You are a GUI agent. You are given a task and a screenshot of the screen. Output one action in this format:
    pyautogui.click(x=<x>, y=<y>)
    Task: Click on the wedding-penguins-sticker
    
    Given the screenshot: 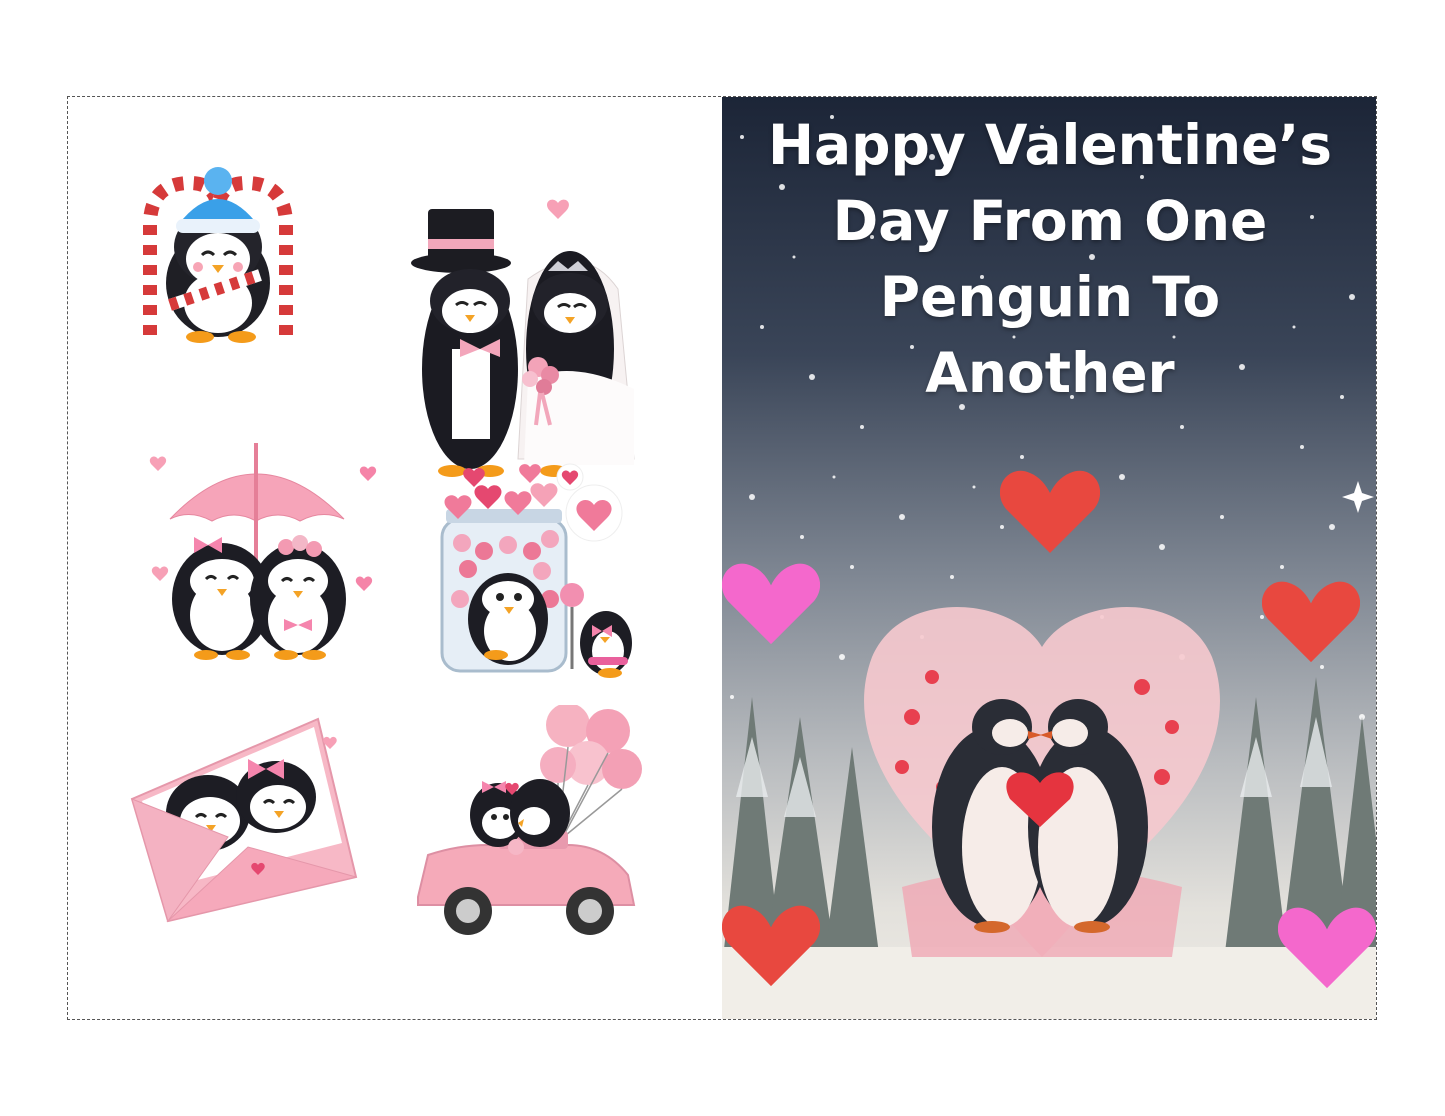 What is the action you would take?
    pyautogui.click(x=523, y=338)
    